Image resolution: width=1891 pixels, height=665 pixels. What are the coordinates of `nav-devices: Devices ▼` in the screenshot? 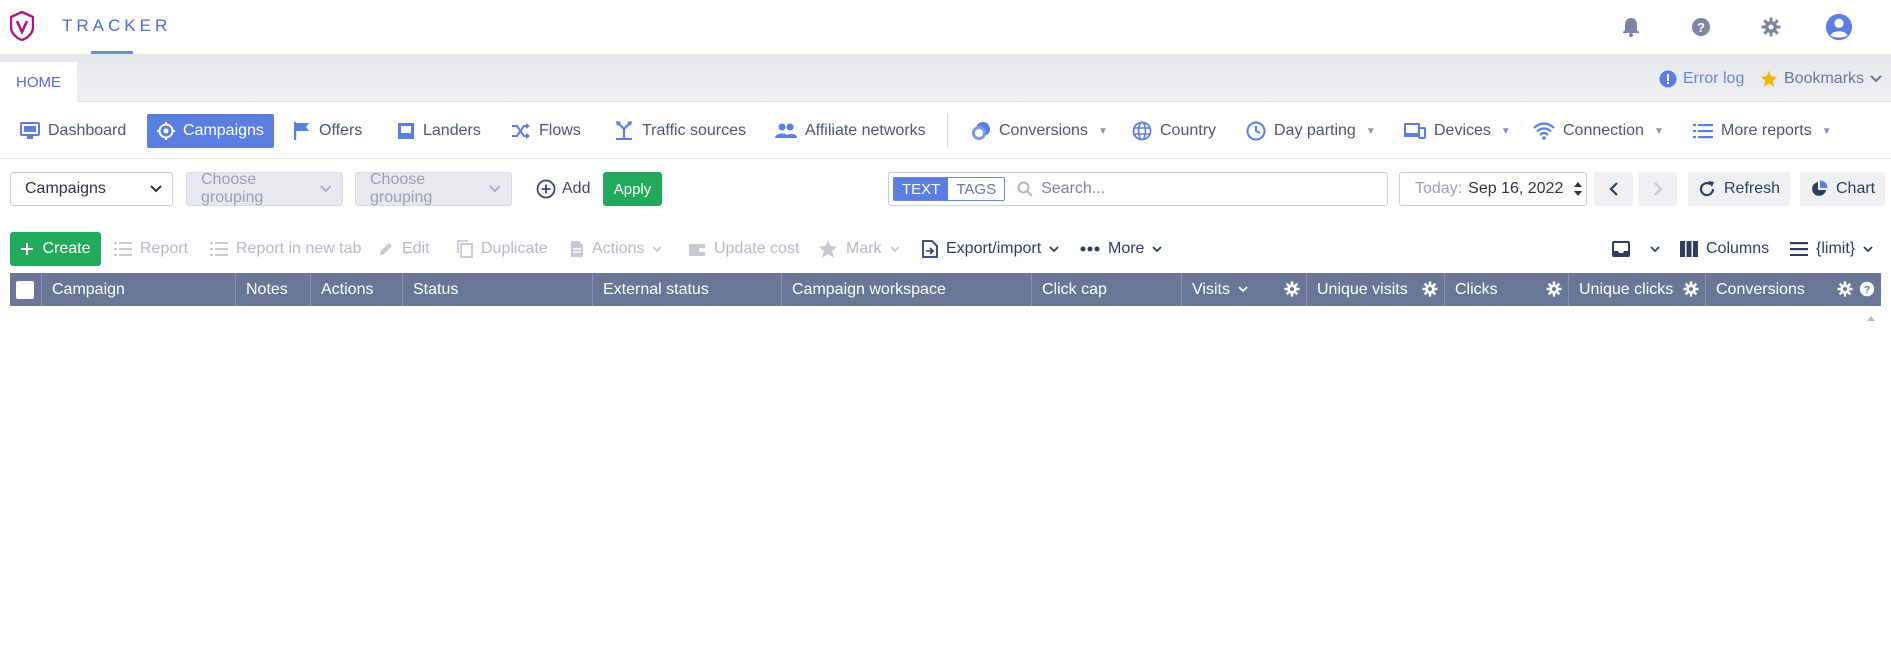 It's located at (1457, 131).